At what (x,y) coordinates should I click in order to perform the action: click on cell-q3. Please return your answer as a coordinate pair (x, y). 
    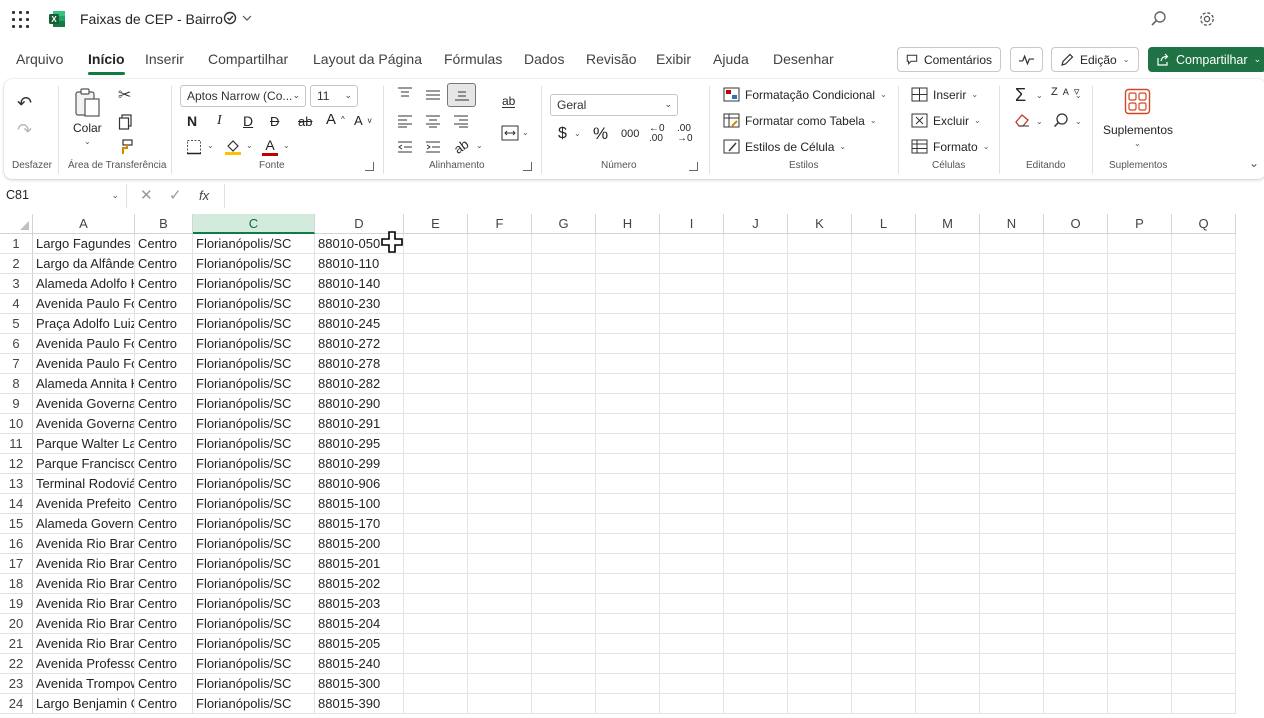
    Looking at the image, I should click on (1204, 284).